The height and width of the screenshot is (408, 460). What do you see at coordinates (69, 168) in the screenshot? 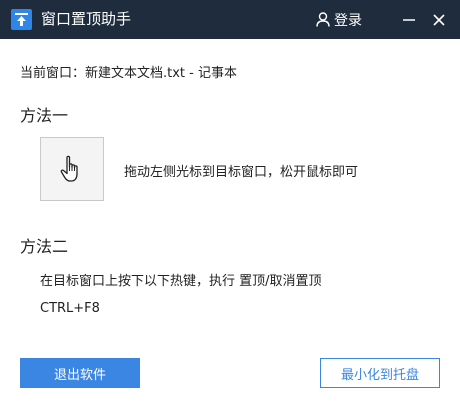
I see `hand-pointer-icon` at bounding box center [69, 168].